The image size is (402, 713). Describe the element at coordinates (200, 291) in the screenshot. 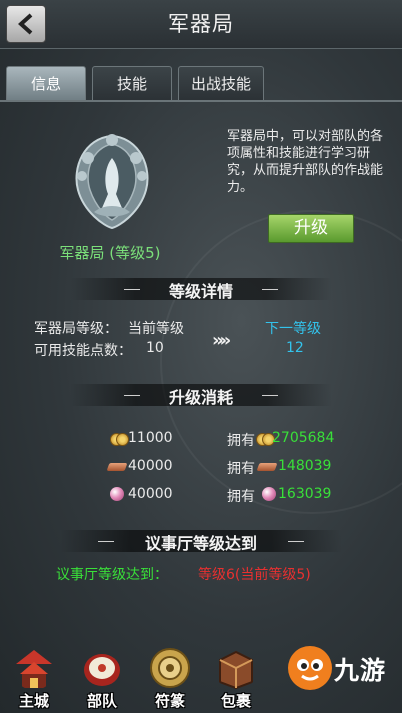

I see `section-title: 等级详情` at that location.